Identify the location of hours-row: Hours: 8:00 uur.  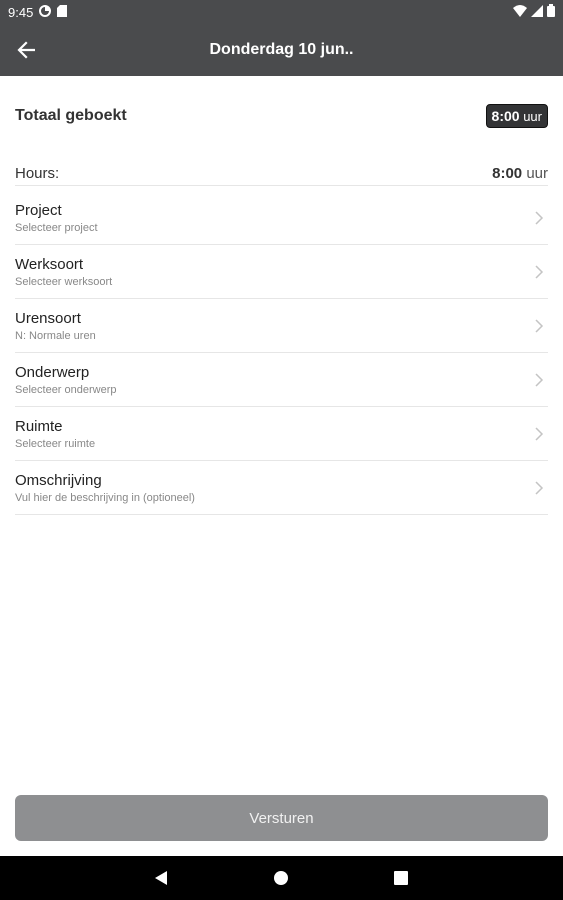
(281, 174).